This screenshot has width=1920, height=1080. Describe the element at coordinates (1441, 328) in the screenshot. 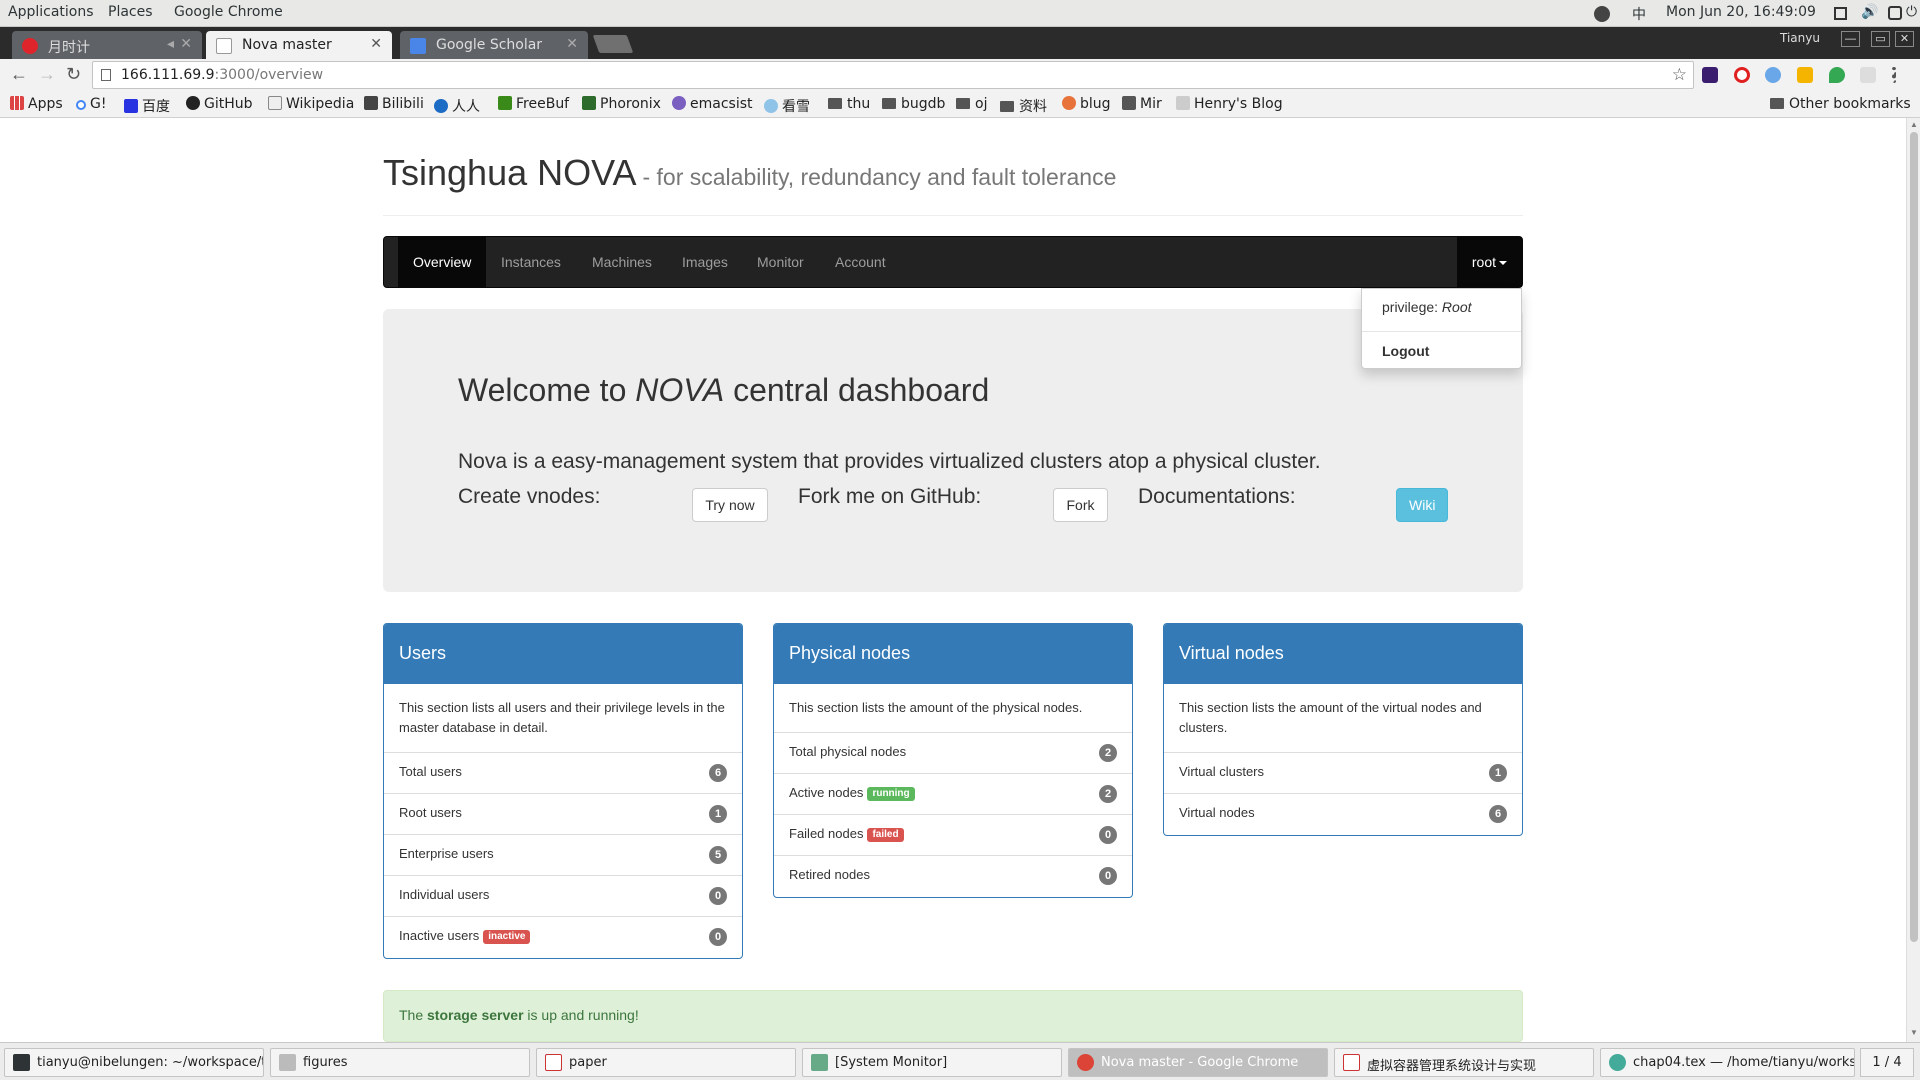

I see `user-dropdown-menu: privilege: Root Logout` at that location.